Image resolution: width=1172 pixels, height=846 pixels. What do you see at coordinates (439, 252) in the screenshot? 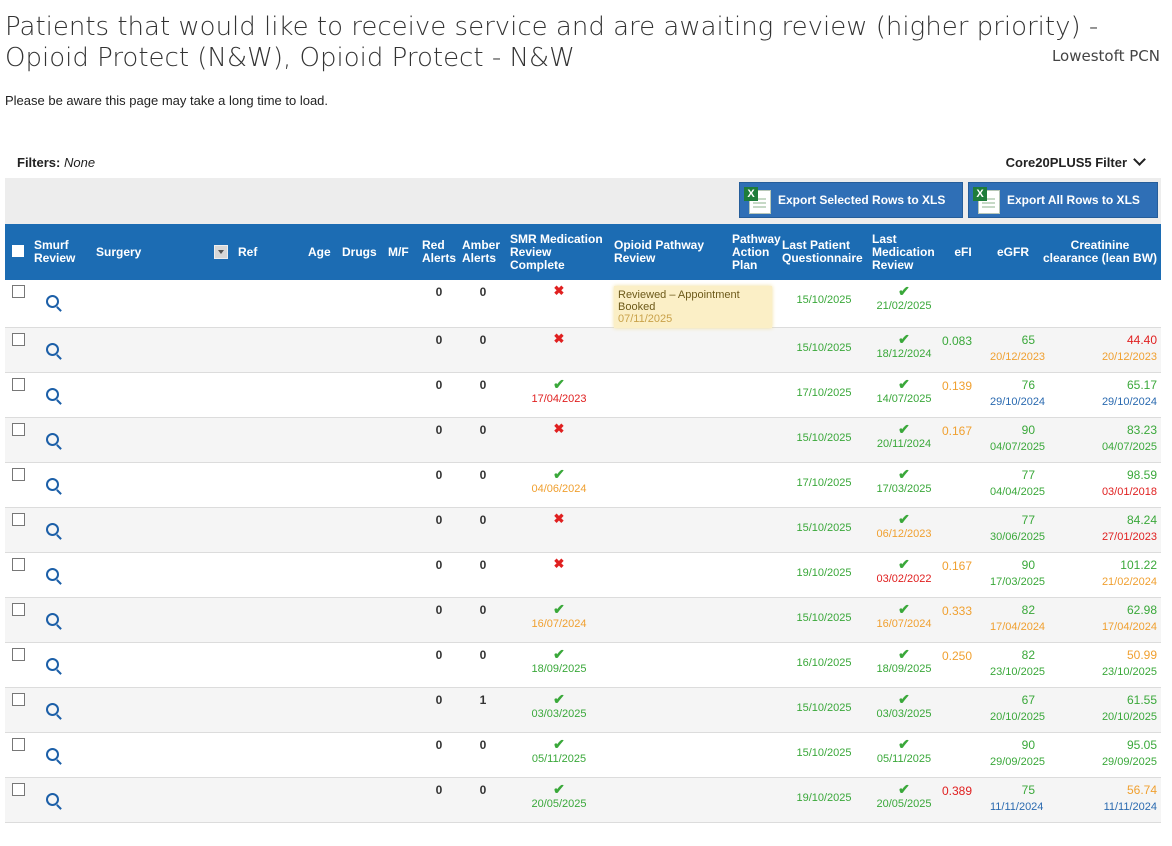
I see `col-red-alerts: Red Alerts` at bounding box center [439, 252].